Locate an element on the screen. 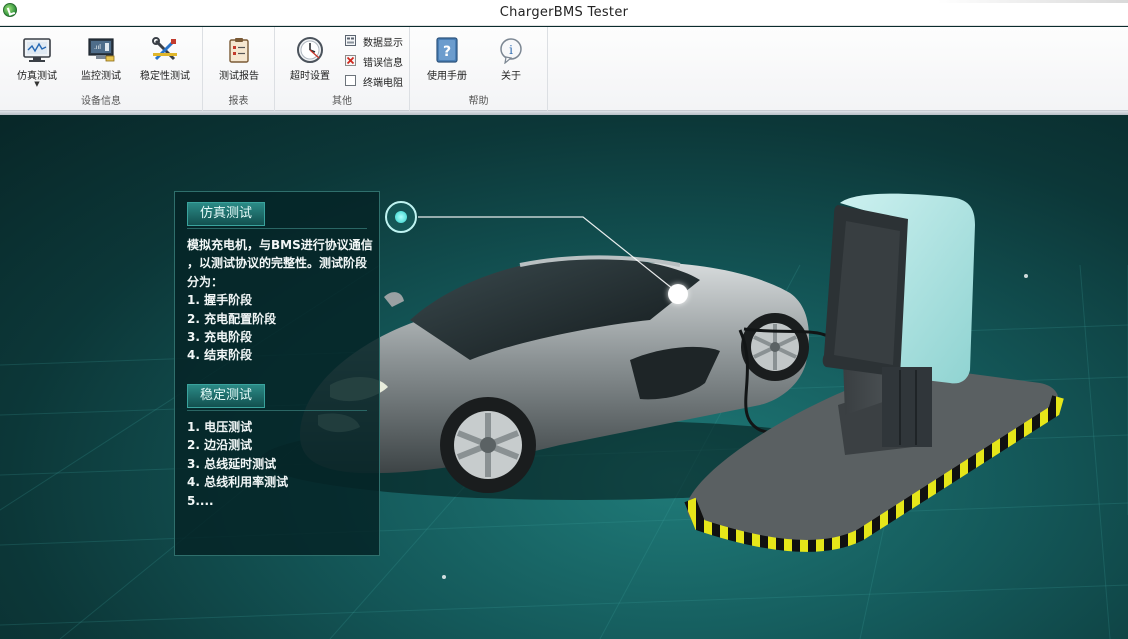 Image resolution: width=1128 pixels, height=639 pixels. tools-icon is located at coordinates (164, 49).